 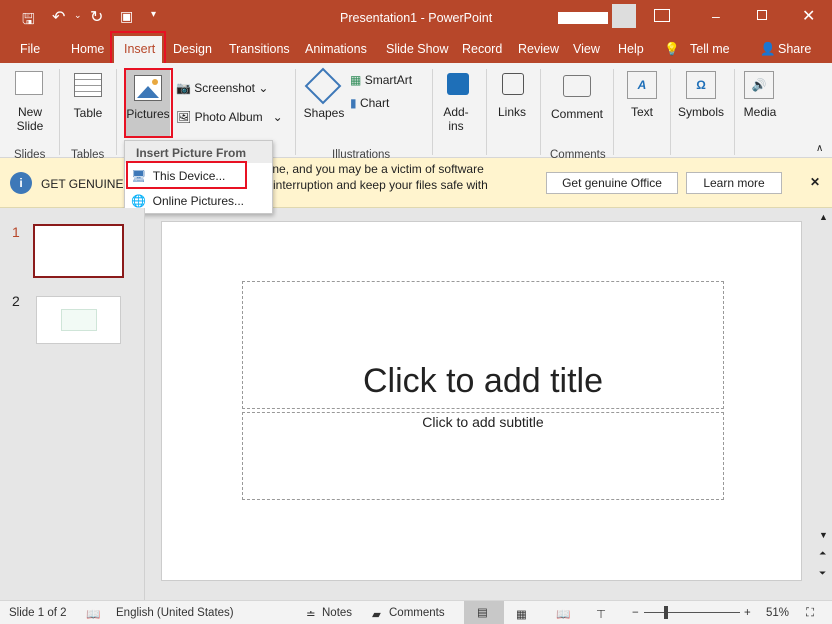 I want to click on screenshot-button: 📷 Screenshot ⌄, so click(x=222, y=88).